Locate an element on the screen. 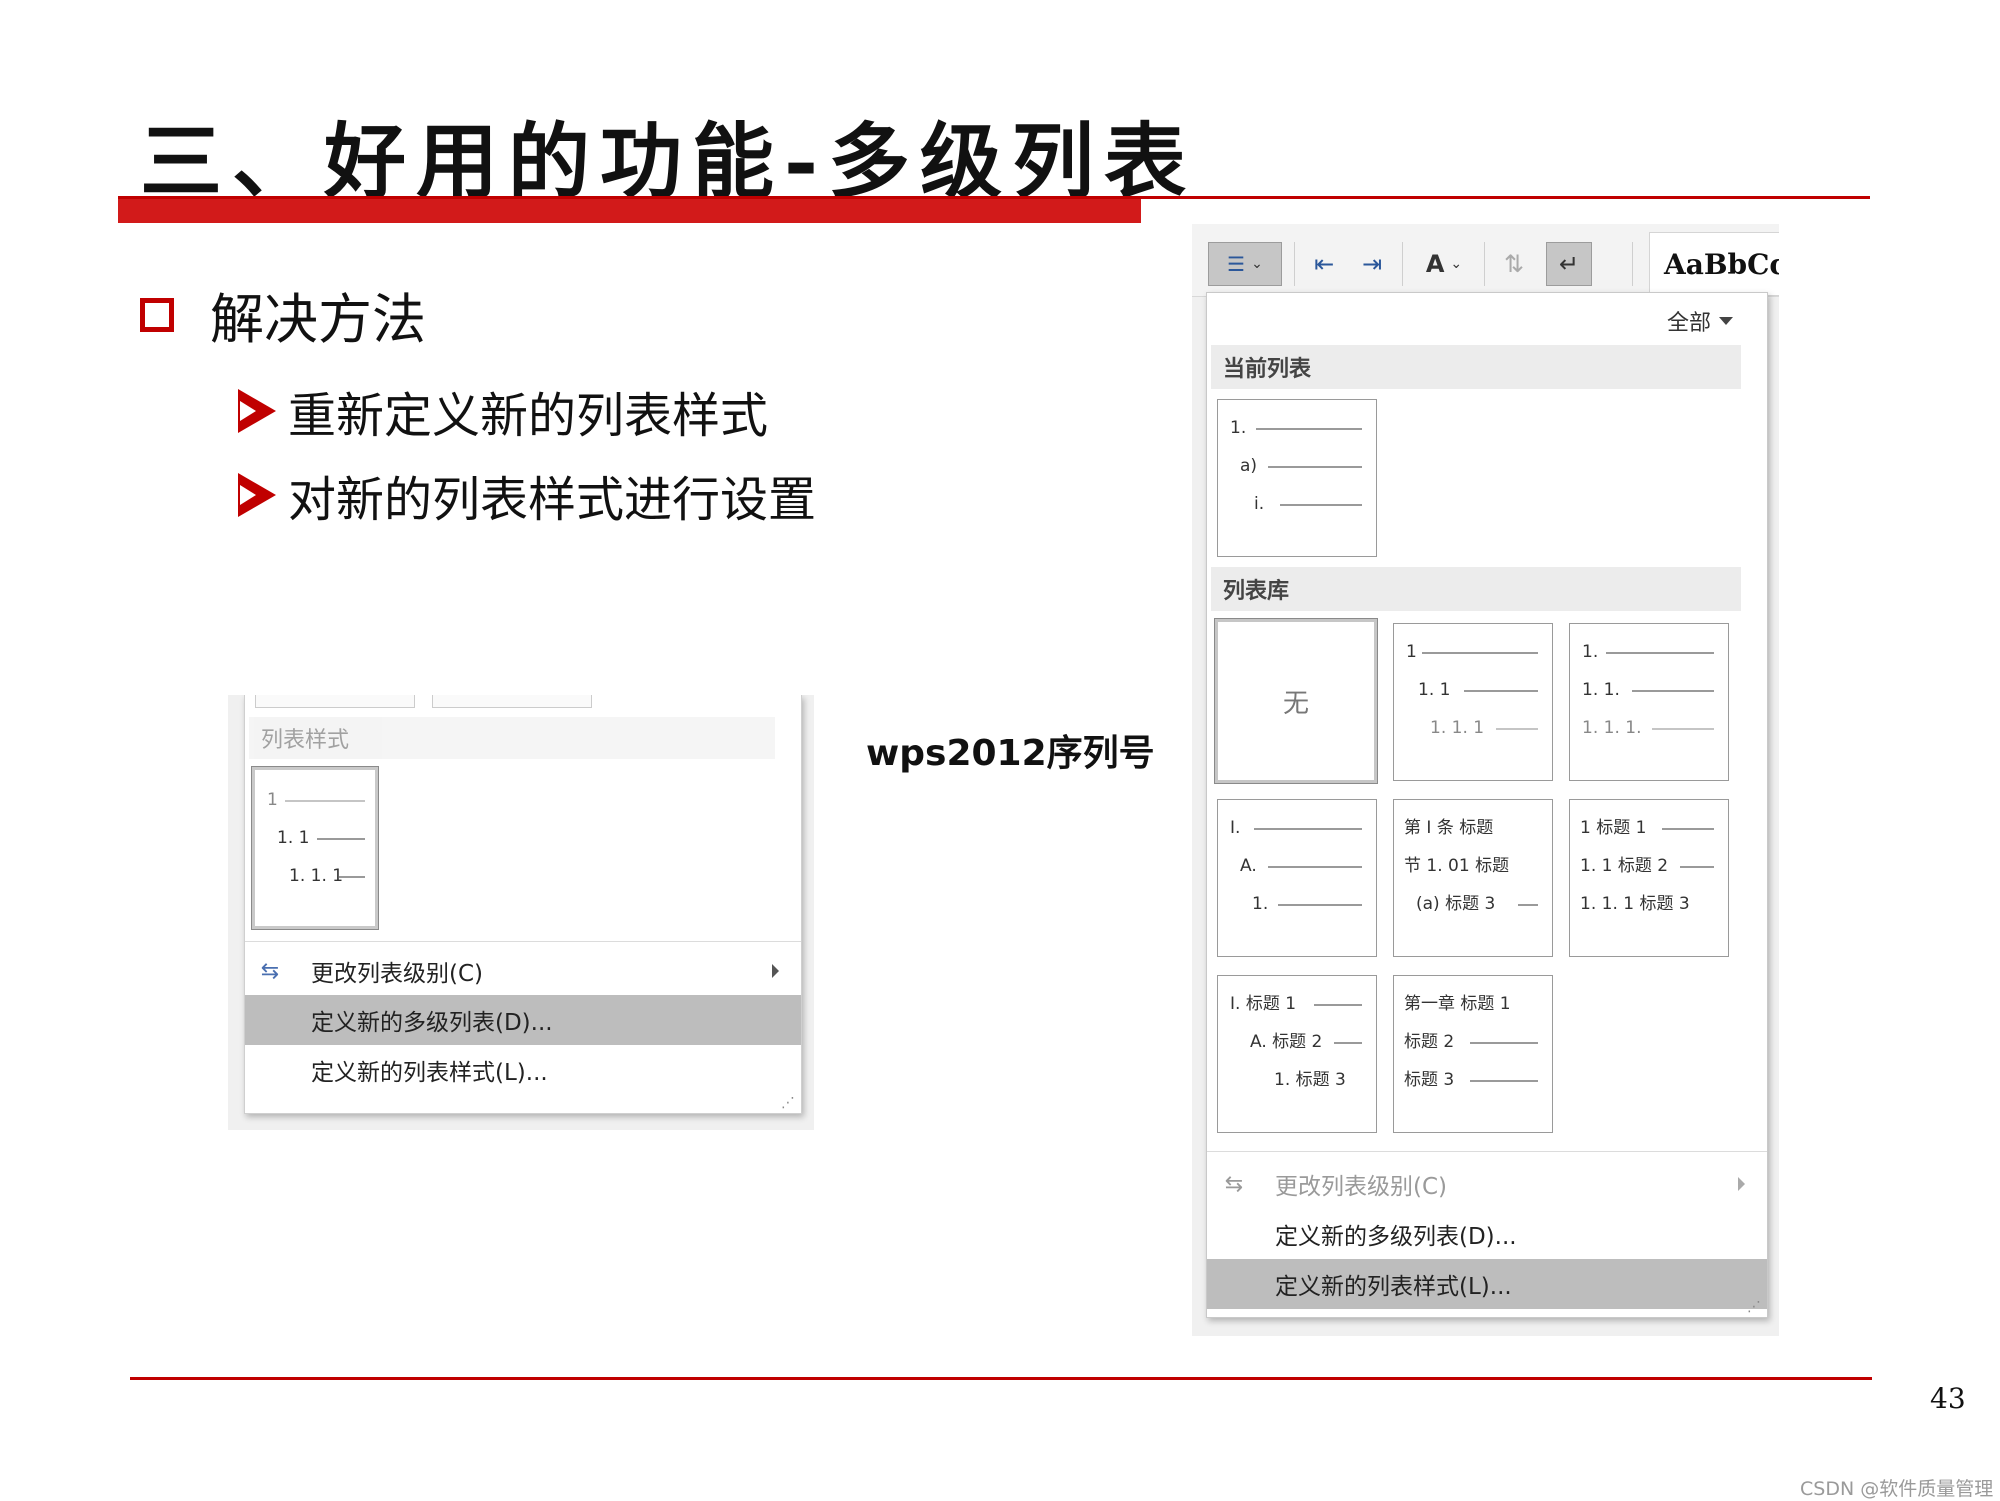 This screenshot has width=2000, height=1501. thumb-level-2: A. is located at coordinates (1248, 866).